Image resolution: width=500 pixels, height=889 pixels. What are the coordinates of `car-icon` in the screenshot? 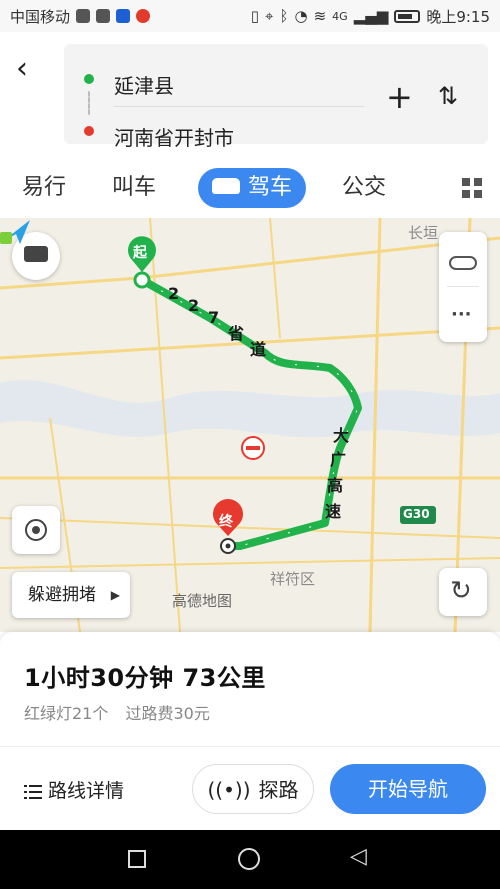 It's located at (226, 186).